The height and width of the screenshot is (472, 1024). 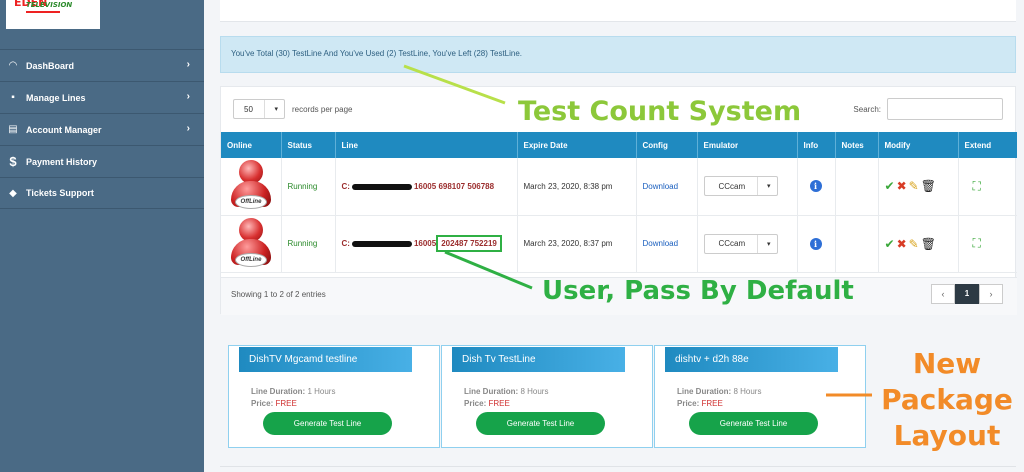 What do you see at coordinates (452, 186) in the screenshot?
I see `line-user: 698107` at bounding box center [452, 186].